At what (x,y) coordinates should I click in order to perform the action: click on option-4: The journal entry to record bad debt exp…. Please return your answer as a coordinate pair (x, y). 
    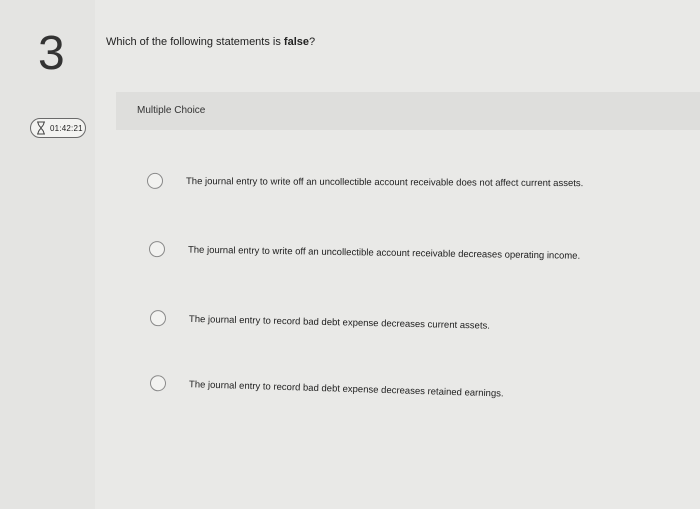
    Looking at the image, I should click on (326, 388).